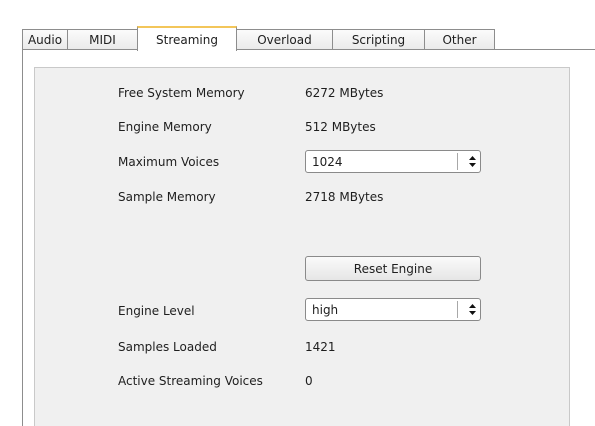  I want to click on tab-scripting: Scripting, so click(378, 39).